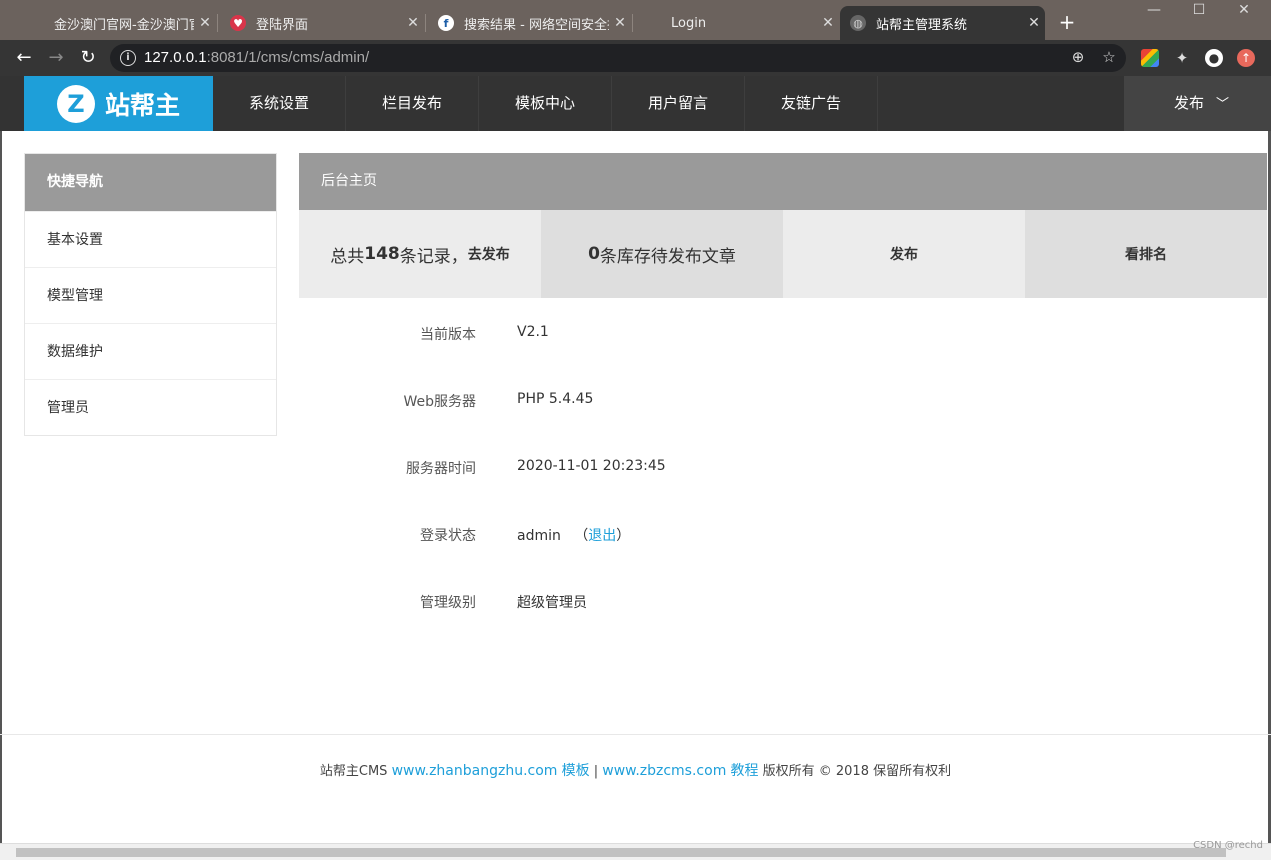 The width and height of the screenshot is (1271, 860). I want to click on reload-icon: ↻, so click(88, 58).